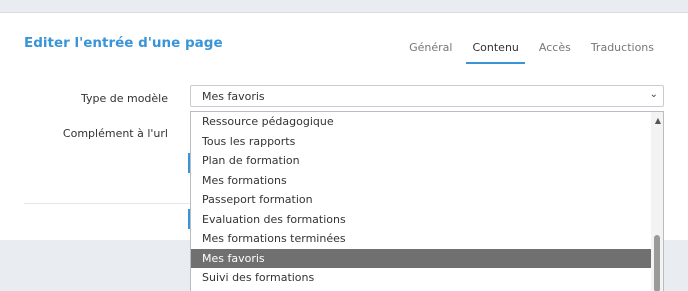  What do you see at coordinates (657, 263) in the screenshot?
I see `scroll-thumb` at bounding box center [657, 263].